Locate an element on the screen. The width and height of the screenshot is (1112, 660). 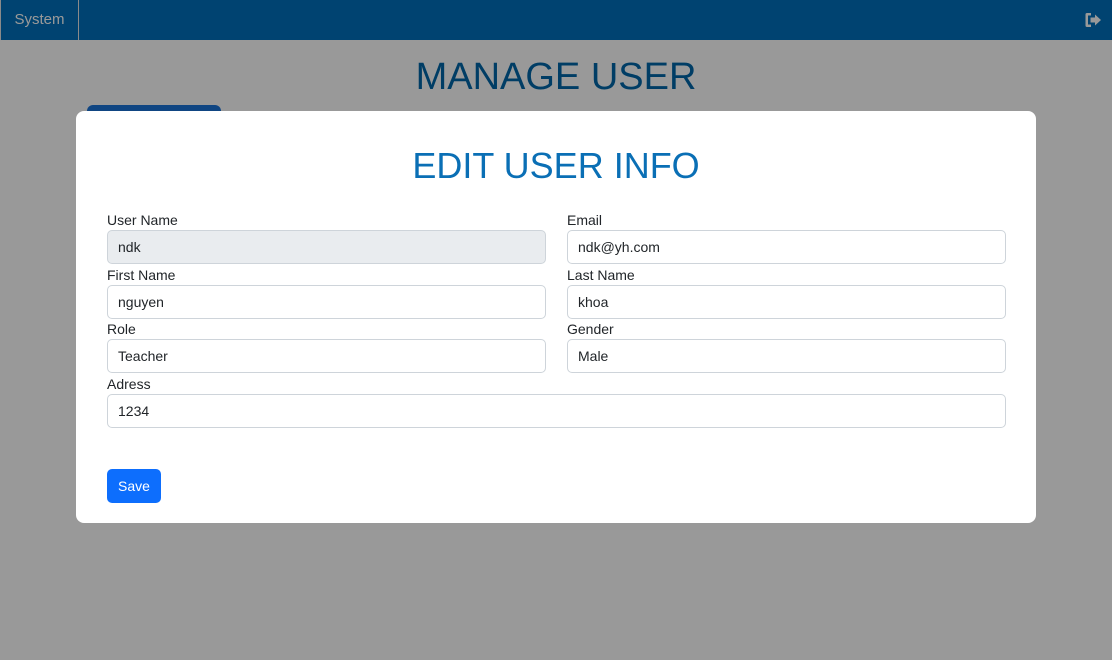
email-label: Email is located at coordinates (585, 220).